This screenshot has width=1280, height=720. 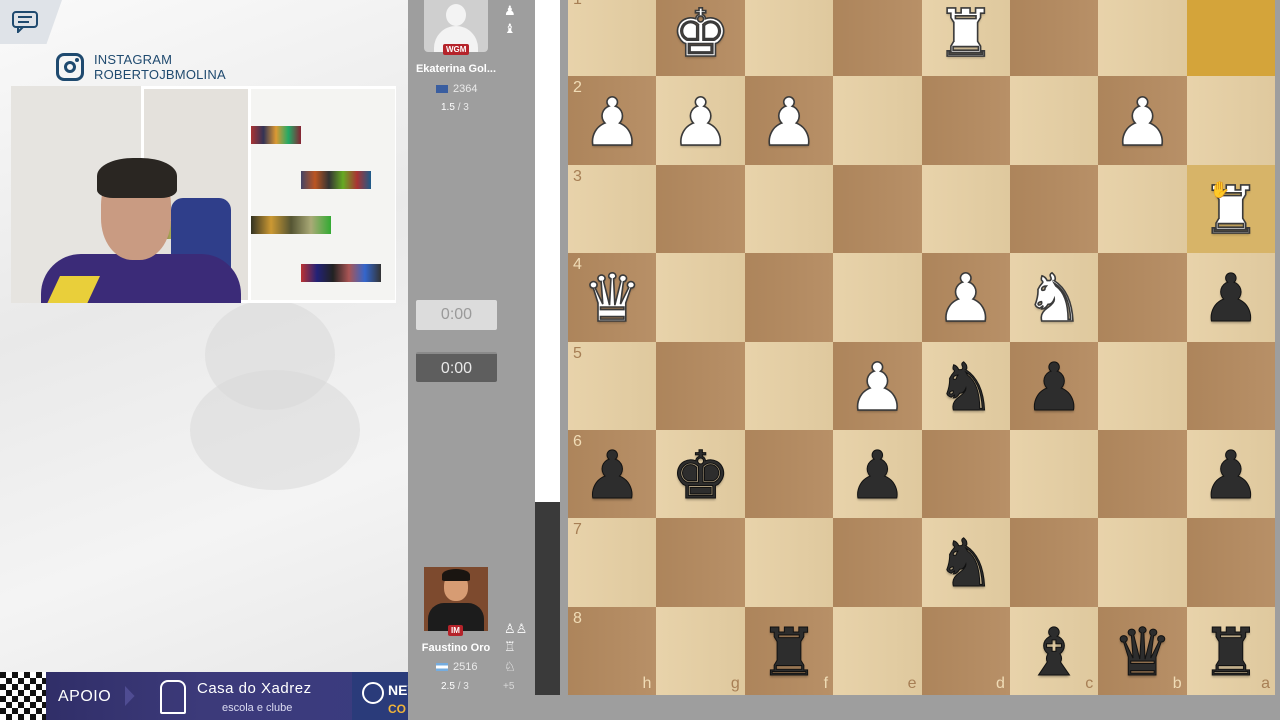 I want to click on square-d5: ♞, so click(x=965, y=385).